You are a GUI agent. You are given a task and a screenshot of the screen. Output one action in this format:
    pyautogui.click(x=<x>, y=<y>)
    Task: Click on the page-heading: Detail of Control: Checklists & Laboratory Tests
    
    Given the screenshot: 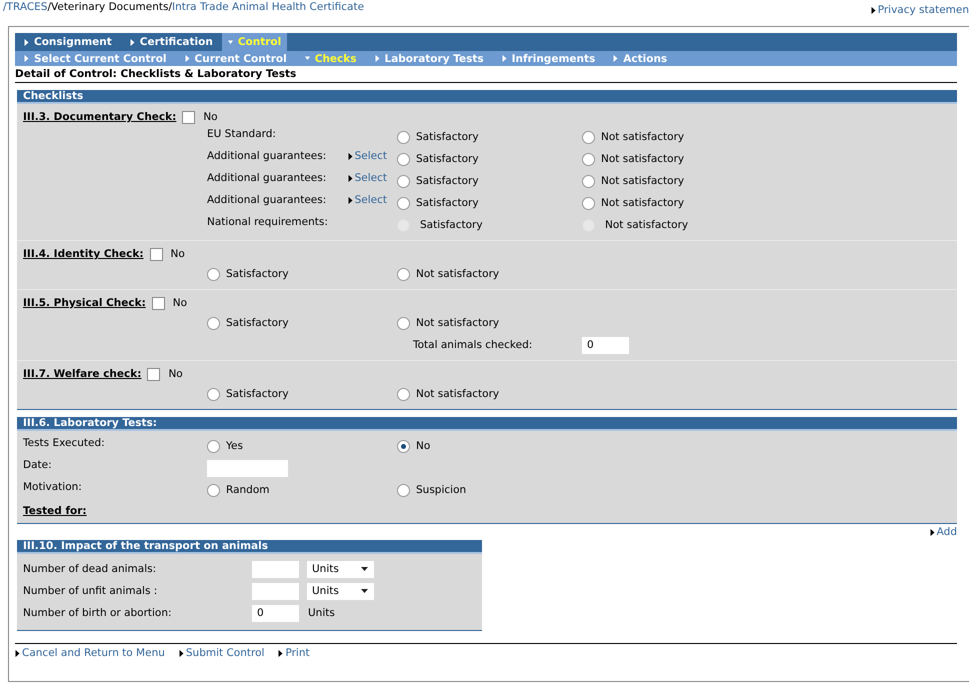 What is the action you would take?
    pyautogui.click(x=486, y=74)
    